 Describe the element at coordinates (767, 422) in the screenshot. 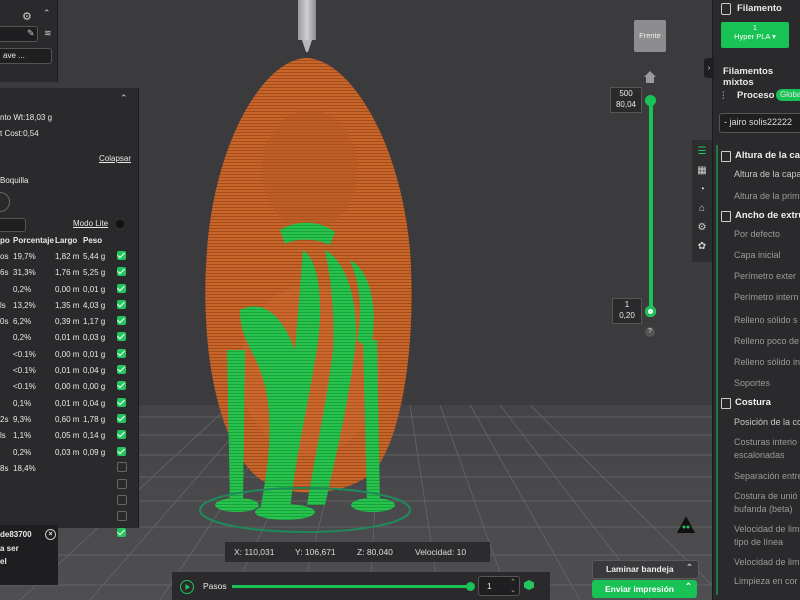

I see `settings-option: Posición de la co` at that location.